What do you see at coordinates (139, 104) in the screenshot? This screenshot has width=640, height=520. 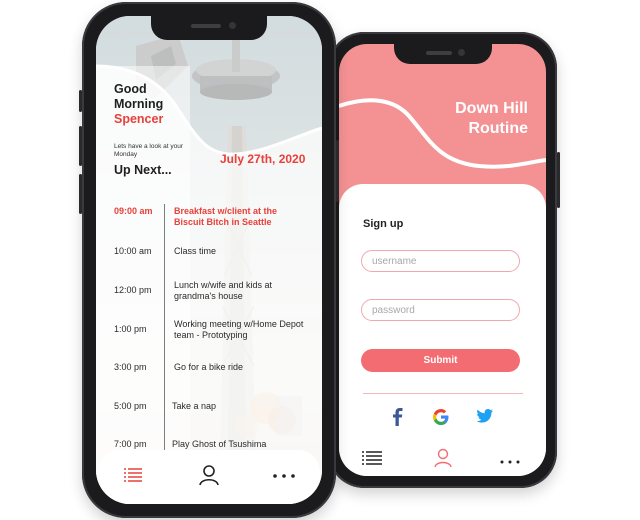 I see `greeting-line-2: Morning` at bounding box center [139, 104].